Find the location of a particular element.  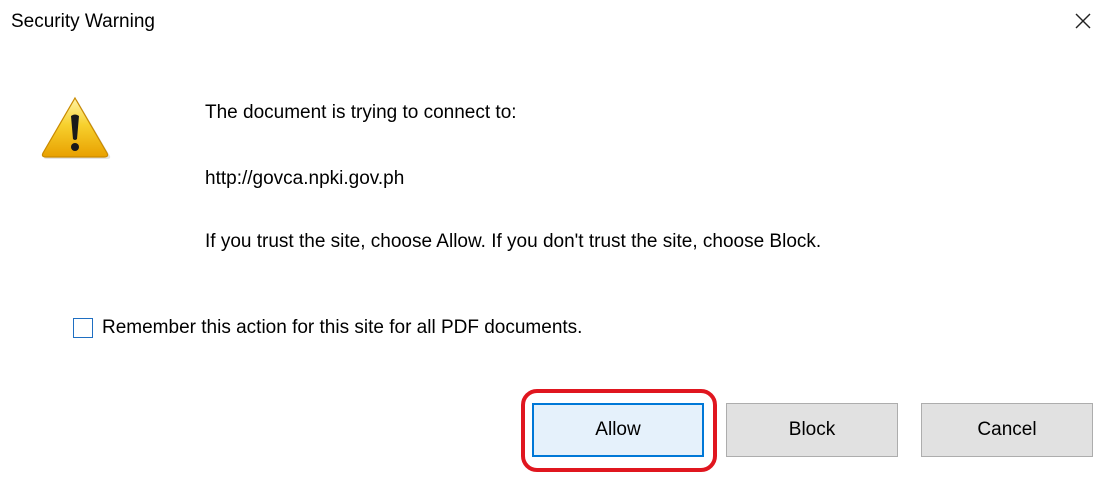

block-button: Block is located at coordinates (812, 430).